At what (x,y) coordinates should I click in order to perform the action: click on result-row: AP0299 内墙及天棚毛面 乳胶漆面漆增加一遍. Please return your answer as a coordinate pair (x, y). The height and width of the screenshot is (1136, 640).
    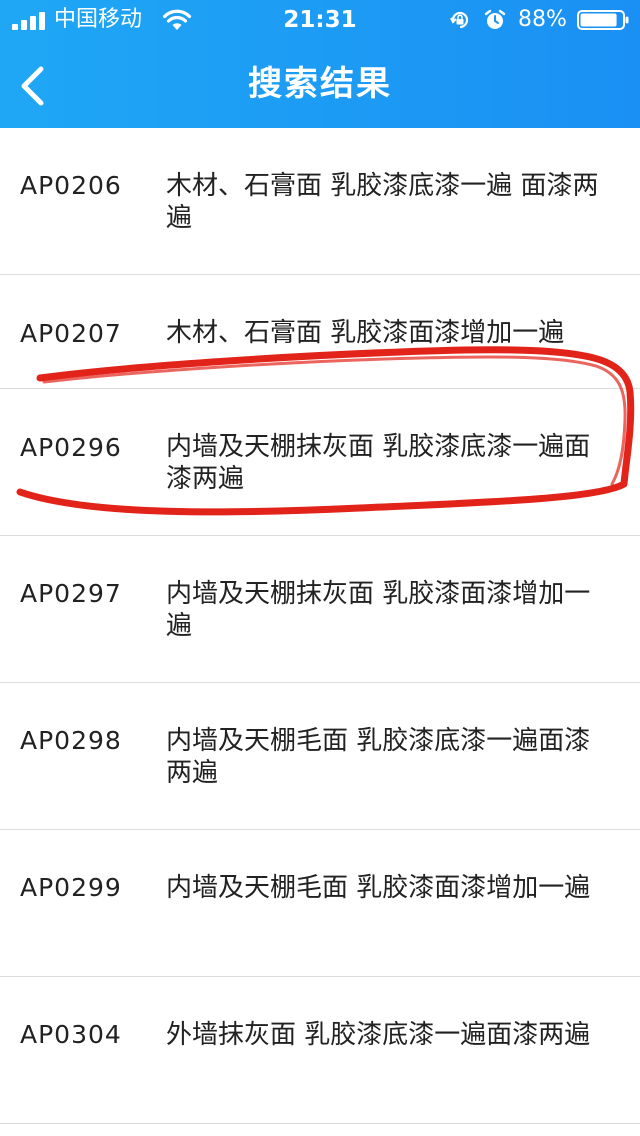
    Looking at the image, I should click on (320, 903).